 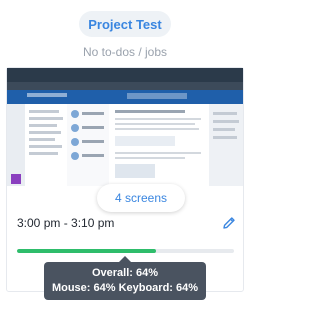 What do you see at coordinates (229, 223) in the screenshot?
I see `pencil-icon` at bounding box center [229, 223].